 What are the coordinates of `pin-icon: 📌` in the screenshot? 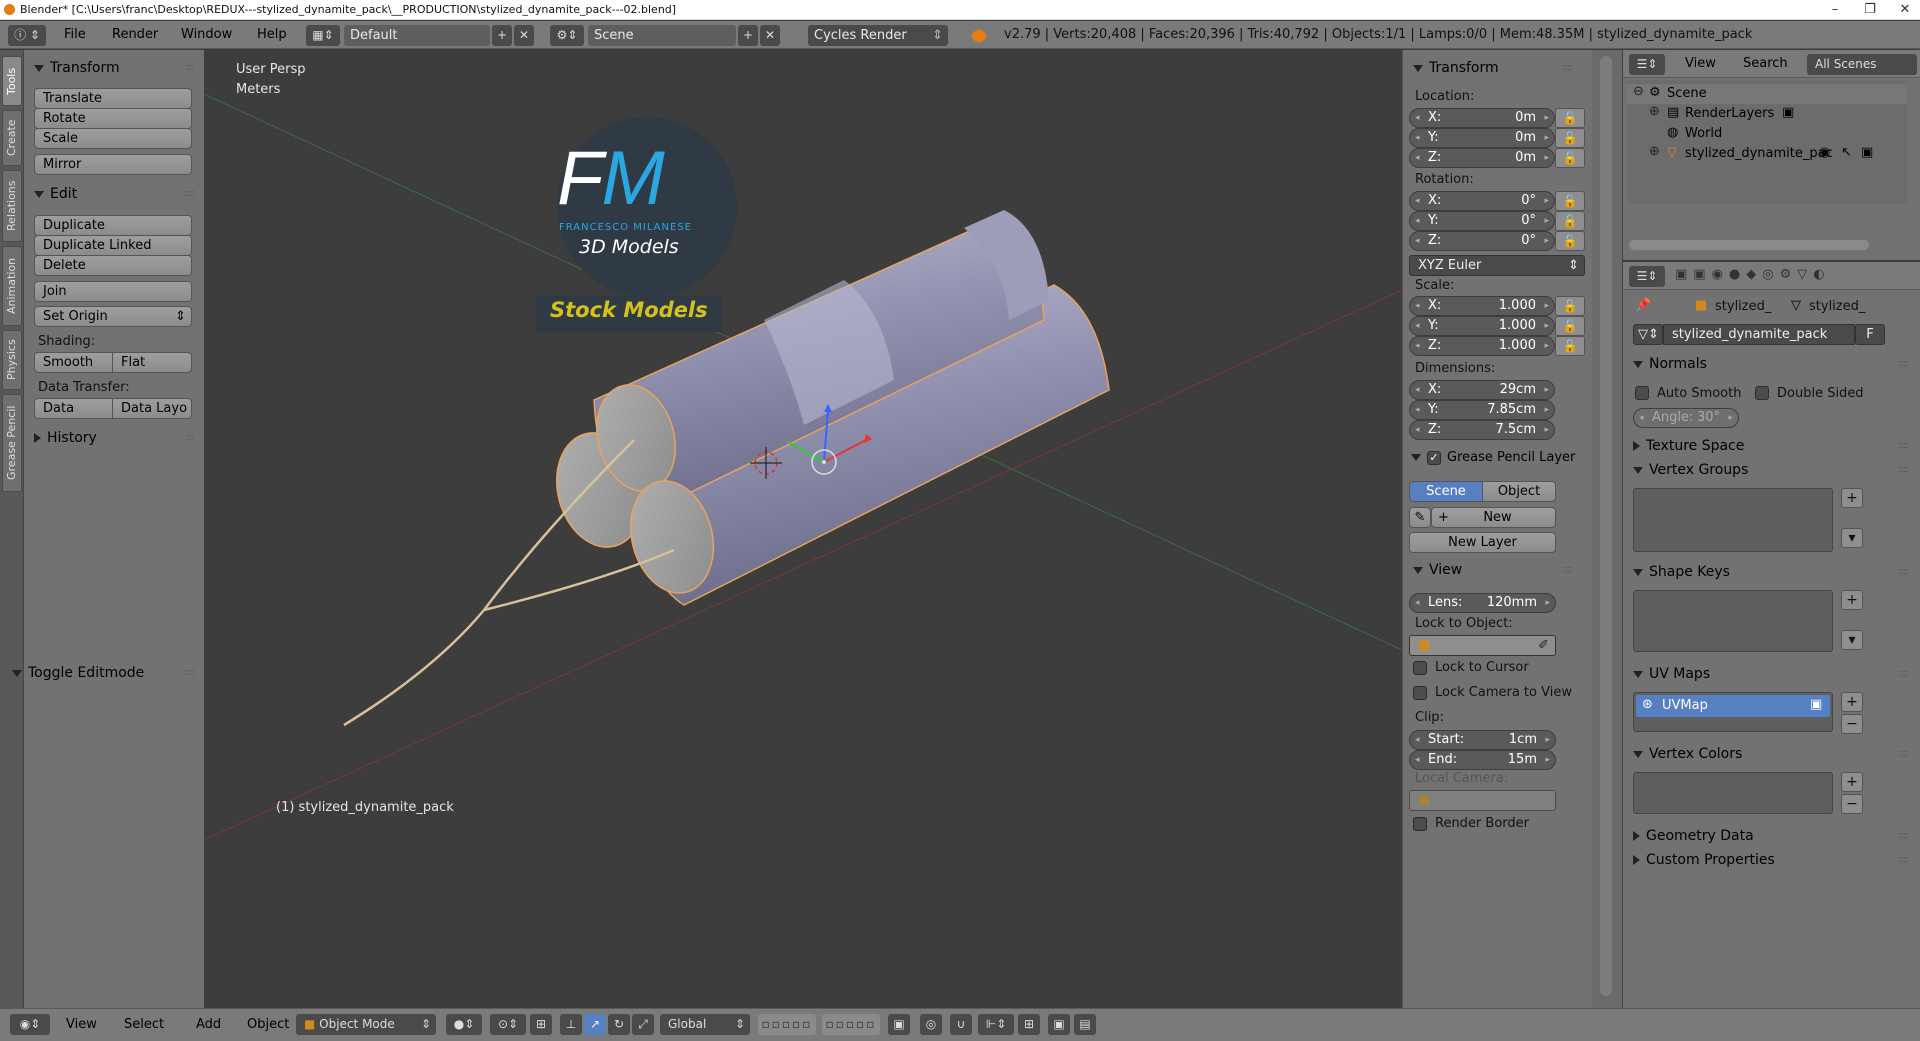 It's located at (1643, 305).